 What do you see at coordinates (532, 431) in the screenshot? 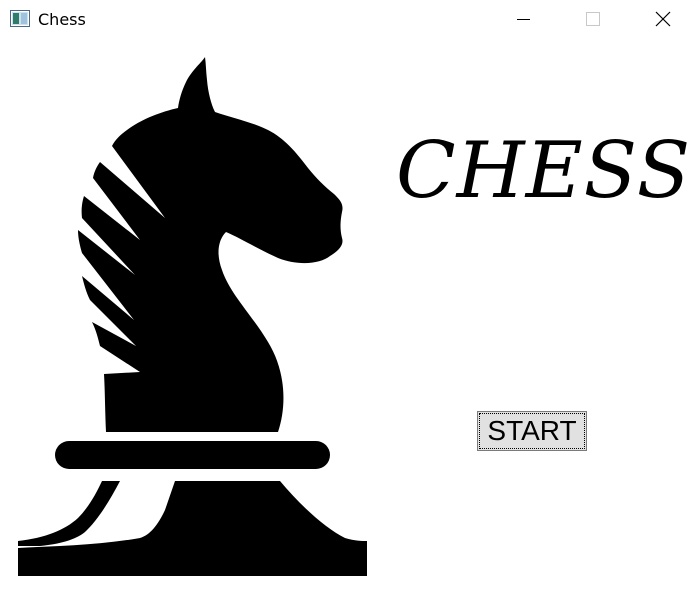
I see `start-button: START` at bounding box center [532, 431].